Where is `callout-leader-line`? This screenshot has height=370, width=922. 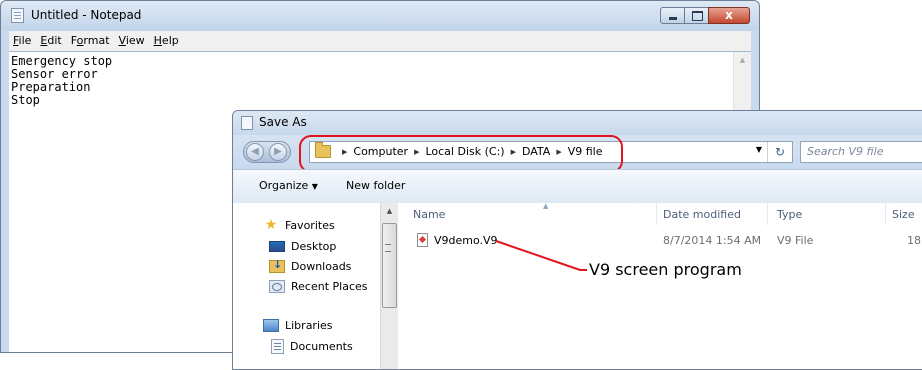 callout-leader-line is located at coordinates (541, 255).